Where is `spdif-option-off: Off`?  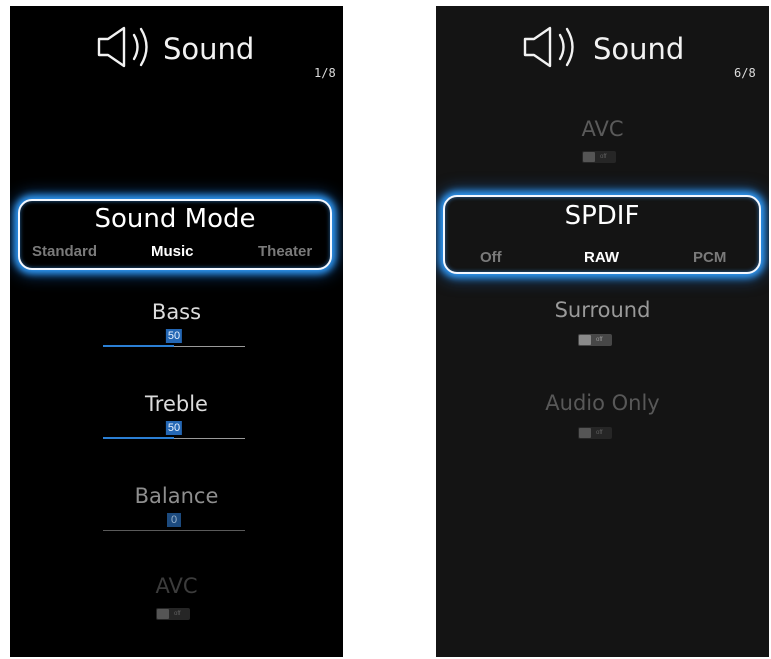 spdif-option-off: Off is located at coordinates (491, 257).